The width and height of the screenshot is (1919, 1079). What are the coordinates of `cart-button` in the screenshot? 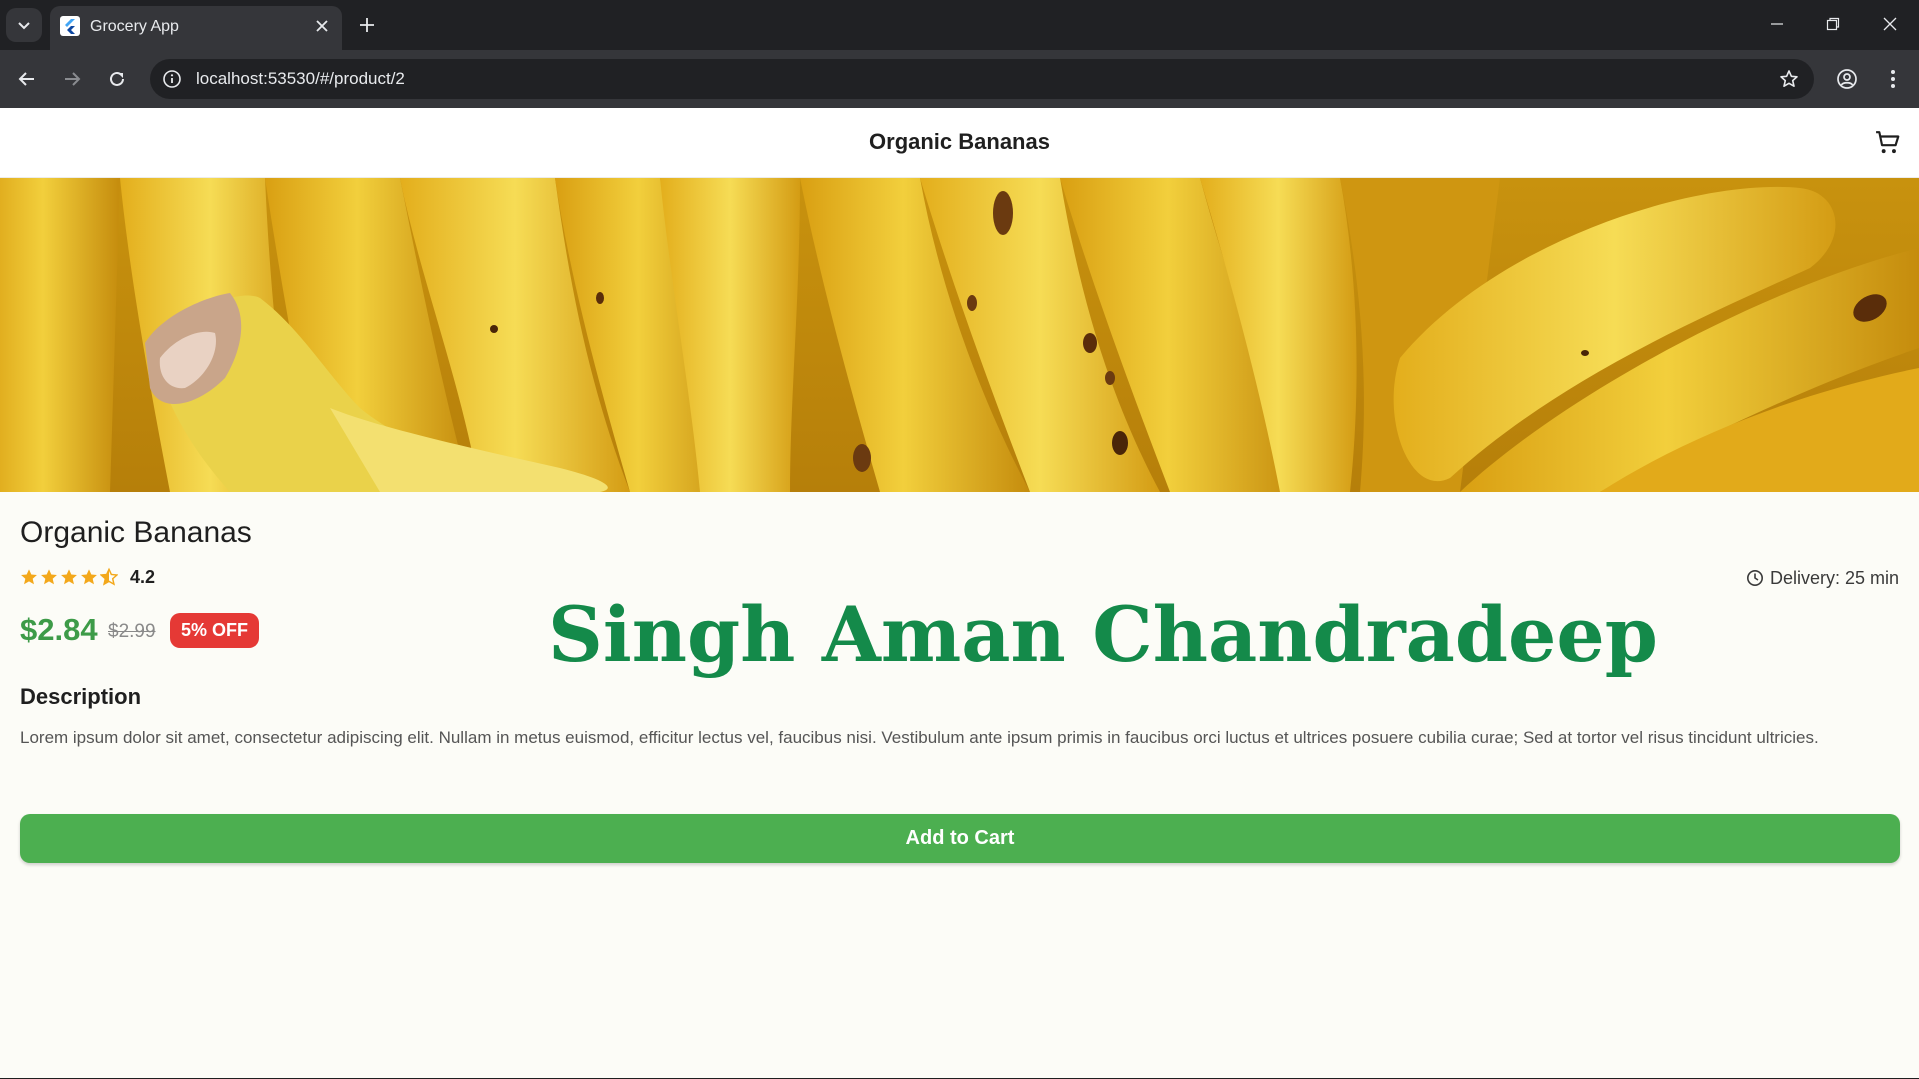 It's located at (1888, 143).